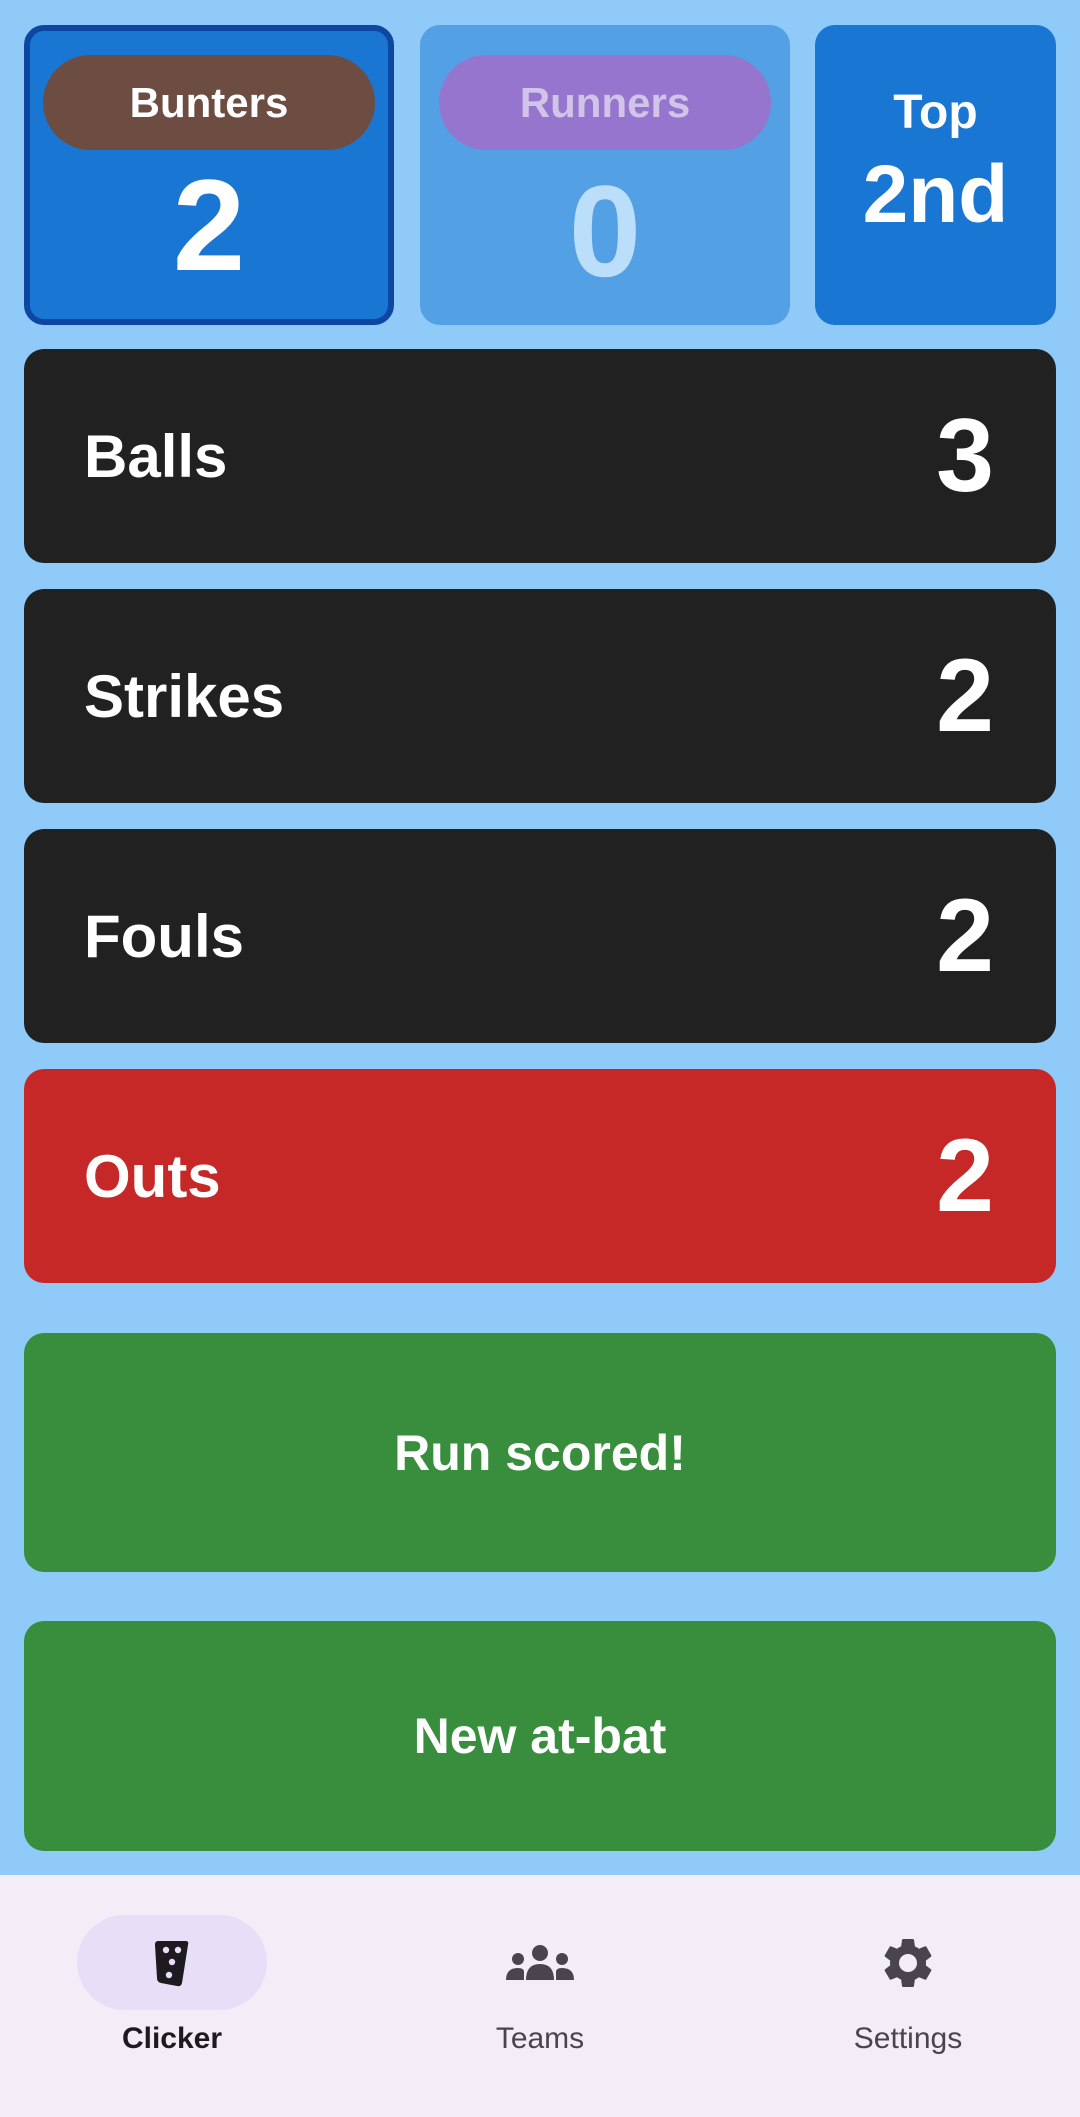 The width and height of the screenshot is (1080, 2117). What do you see at coordinates (965, 696) in the screenshot?
I see `strikes-value: 2` at bounding box center [965, 696].